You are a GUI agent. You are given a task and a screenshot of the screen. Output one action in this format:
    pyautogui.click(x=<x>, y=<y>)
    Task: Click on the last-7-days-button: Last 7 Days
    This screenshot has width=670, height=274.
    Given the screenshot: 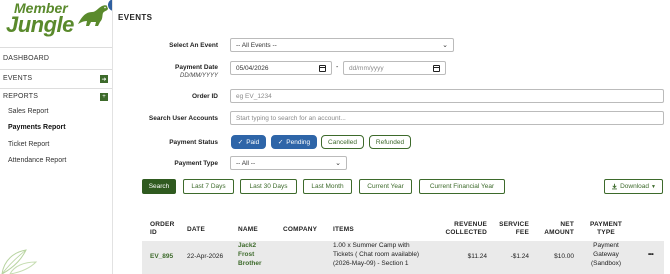 What is the action you would take?
    pyautogui.click(x=208, y=186)
    